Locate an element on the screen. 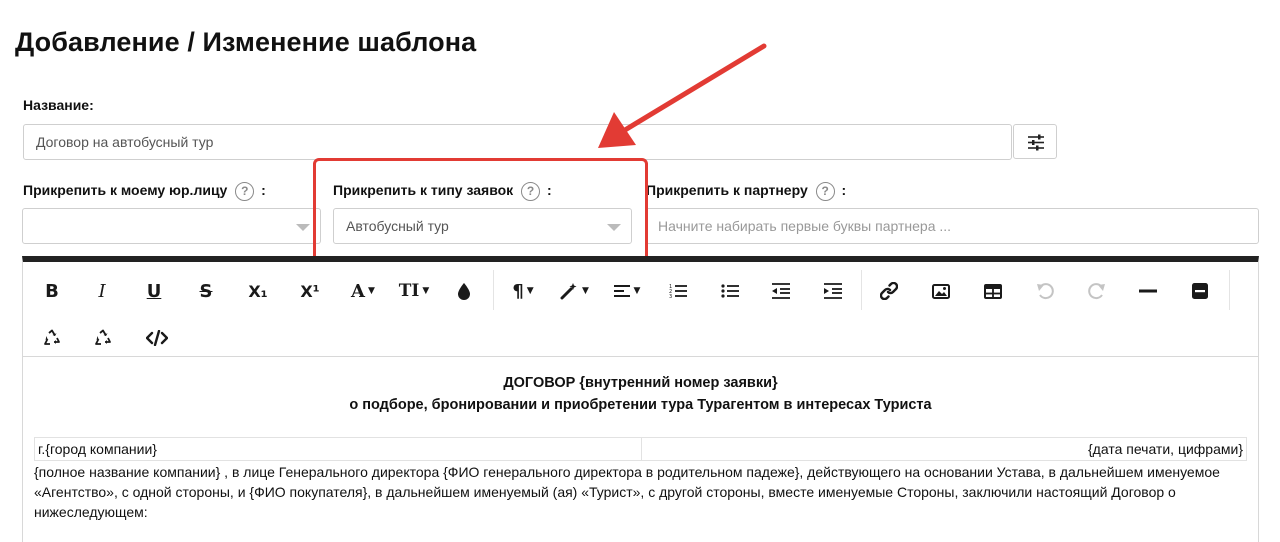  bullet-list-button is located at coordinates (730, 291).